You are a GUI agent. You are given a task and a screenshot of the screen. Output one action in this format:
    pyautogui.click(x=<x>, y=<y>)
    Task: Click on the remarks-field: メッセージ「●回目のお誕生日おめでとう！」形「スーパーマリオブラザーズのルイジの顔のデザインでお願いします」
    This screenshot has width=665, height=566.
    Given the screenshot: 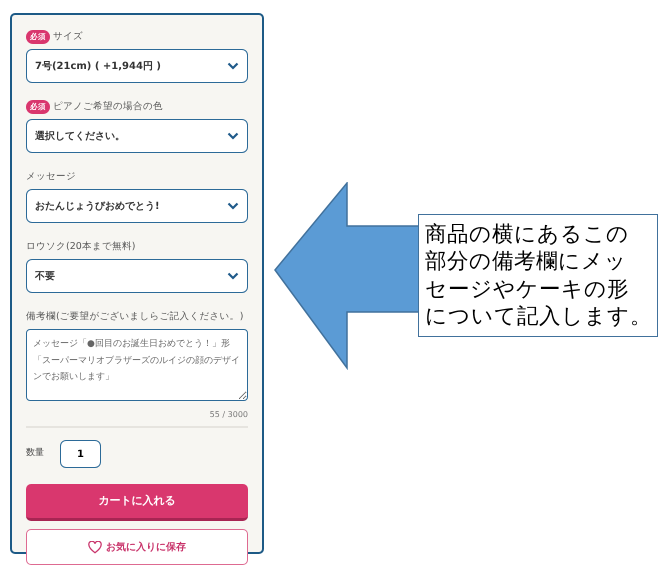 What is the action you would take?
    pyautogui.click(x=137, y=365)
    